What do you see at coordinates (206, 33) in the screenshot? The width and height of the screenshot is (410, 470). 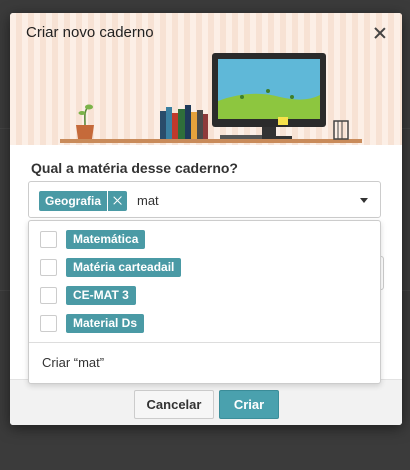 I see `modal-header: Criar novo caderno` at bounding box center [206, 33].